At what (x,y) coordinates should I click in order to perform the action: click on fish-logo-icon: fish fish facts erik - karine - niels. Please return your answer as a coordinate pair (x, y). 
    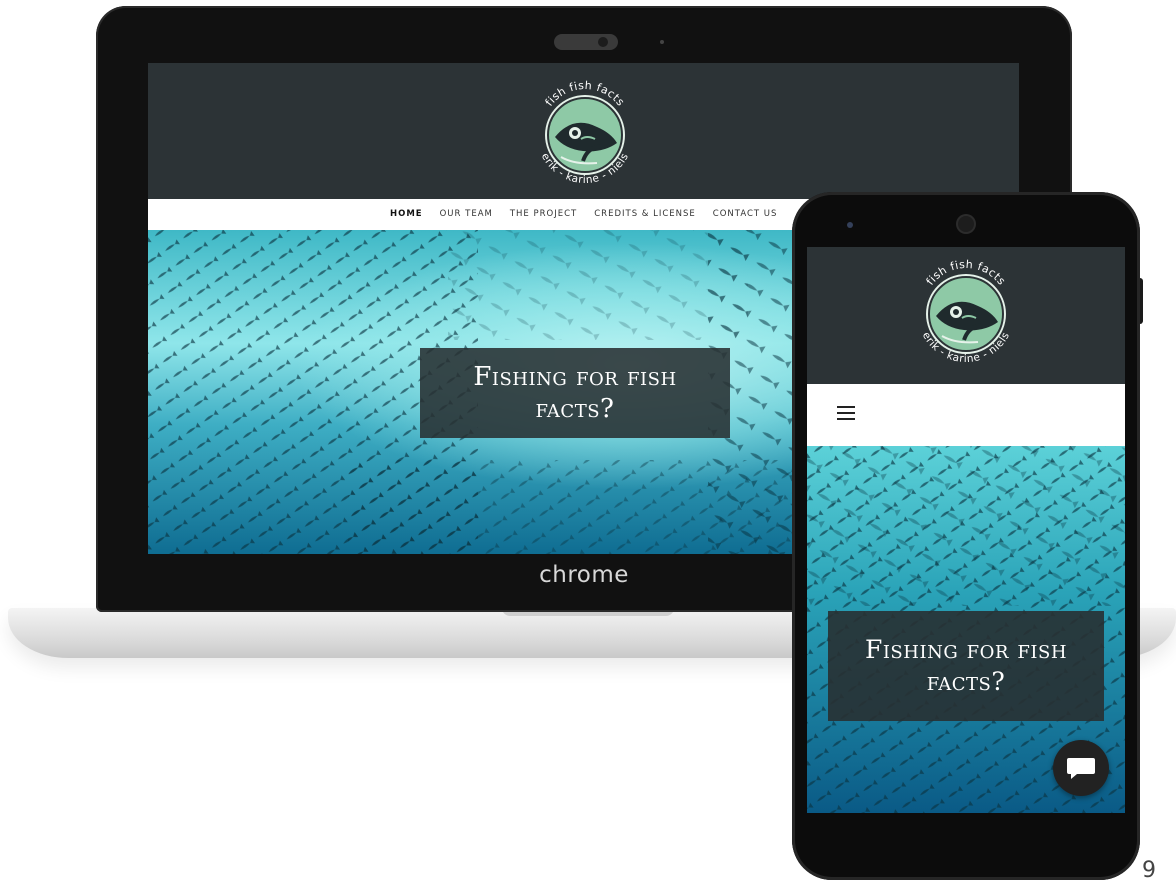
    Looking at the image, I should click on (585, 133).